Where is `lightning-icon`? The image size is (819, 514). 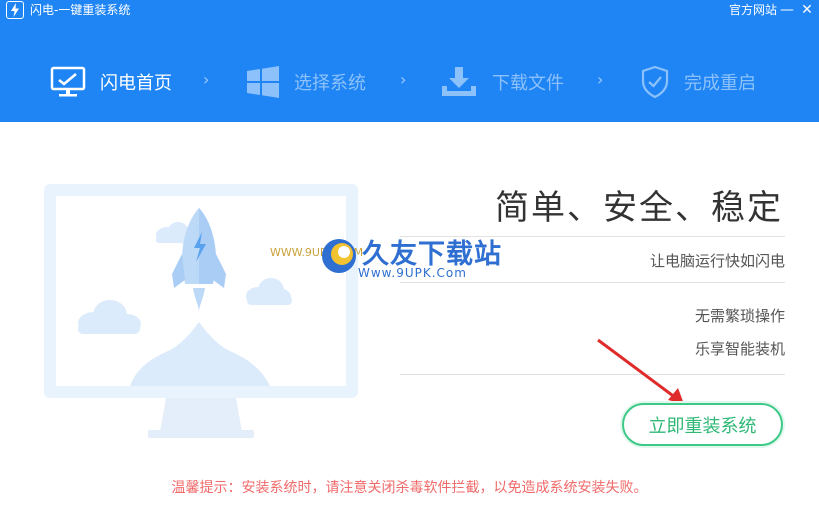
lightning-icon is located at coordinates (15, 10).